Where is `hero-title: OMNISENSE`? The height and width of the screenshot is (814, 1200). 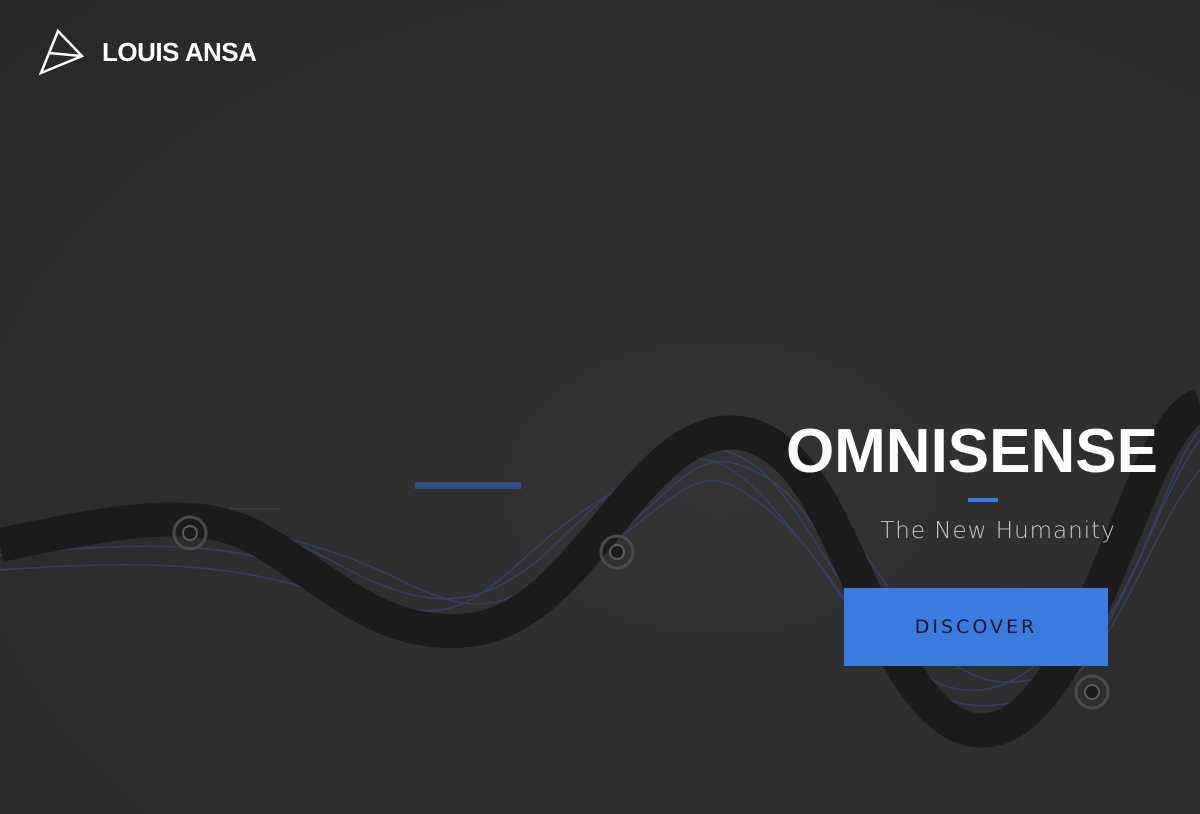
hero-title: OMNISENSE is located at coordinates (971, 451).